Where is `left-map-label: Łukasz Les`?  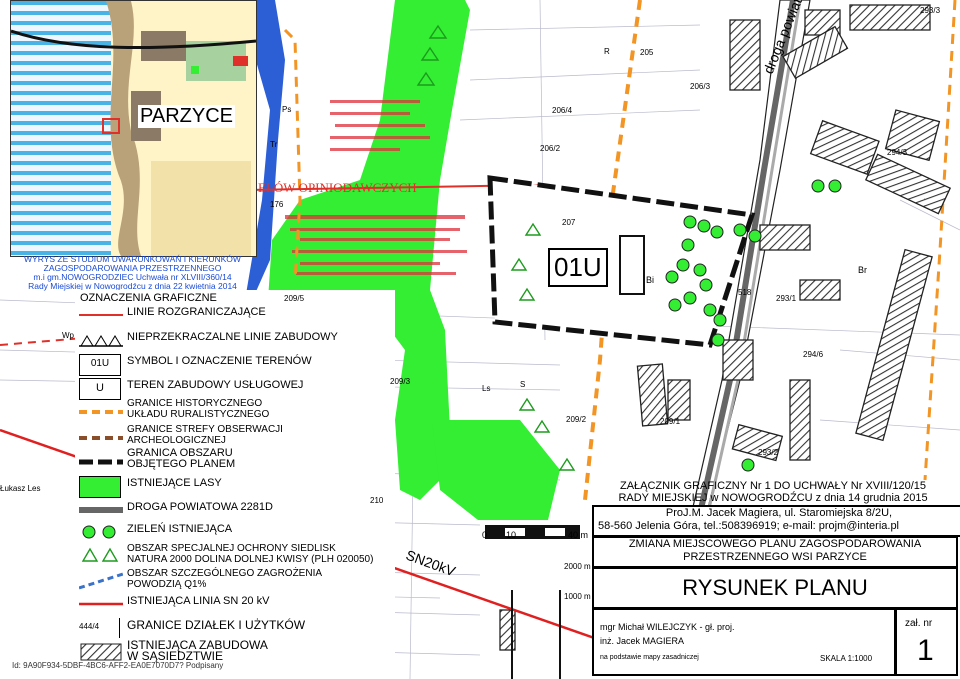 left-map-label: Łukasz Les is located at coordinates (20, 488).